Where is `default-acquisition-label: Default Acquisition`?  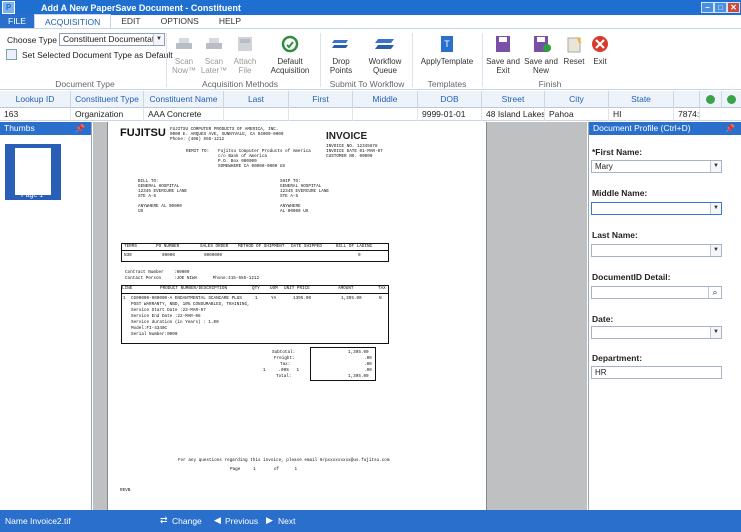 default-acquisition-label: Default Acquisition is located at coordinates (290, 66).